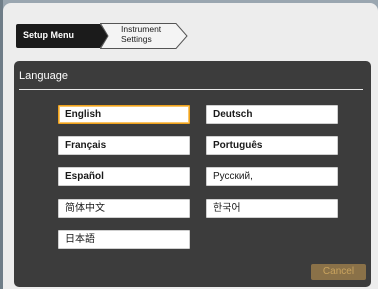 This screenshot has height=289, width=378. Describe the element at coordinates (272, 176) in the screenshot. I see `language-option-russian: Русский,` at that location.